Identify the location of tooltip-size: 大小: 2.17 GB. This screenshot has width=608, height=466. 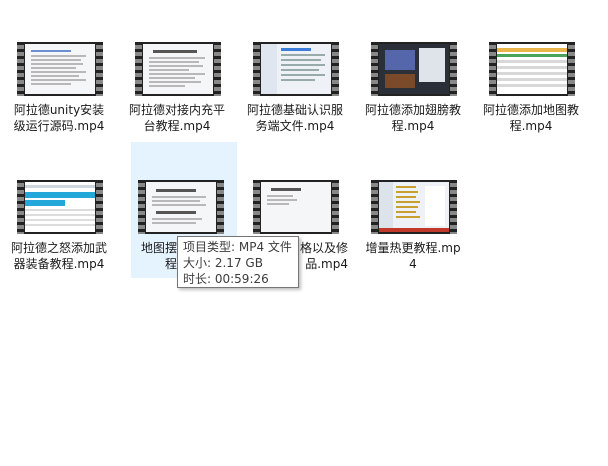
(223, 263).